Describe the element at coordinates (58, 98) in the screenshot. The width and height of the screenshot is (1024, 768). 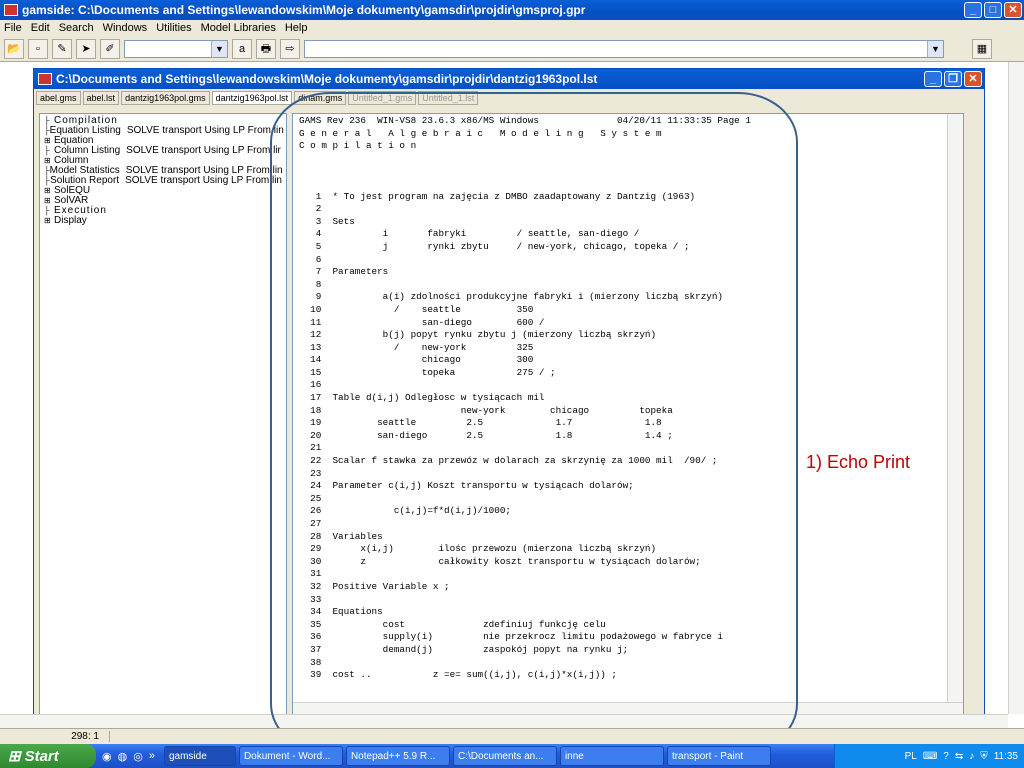
I see `tab-abel-gms: abel.gms` at that location.